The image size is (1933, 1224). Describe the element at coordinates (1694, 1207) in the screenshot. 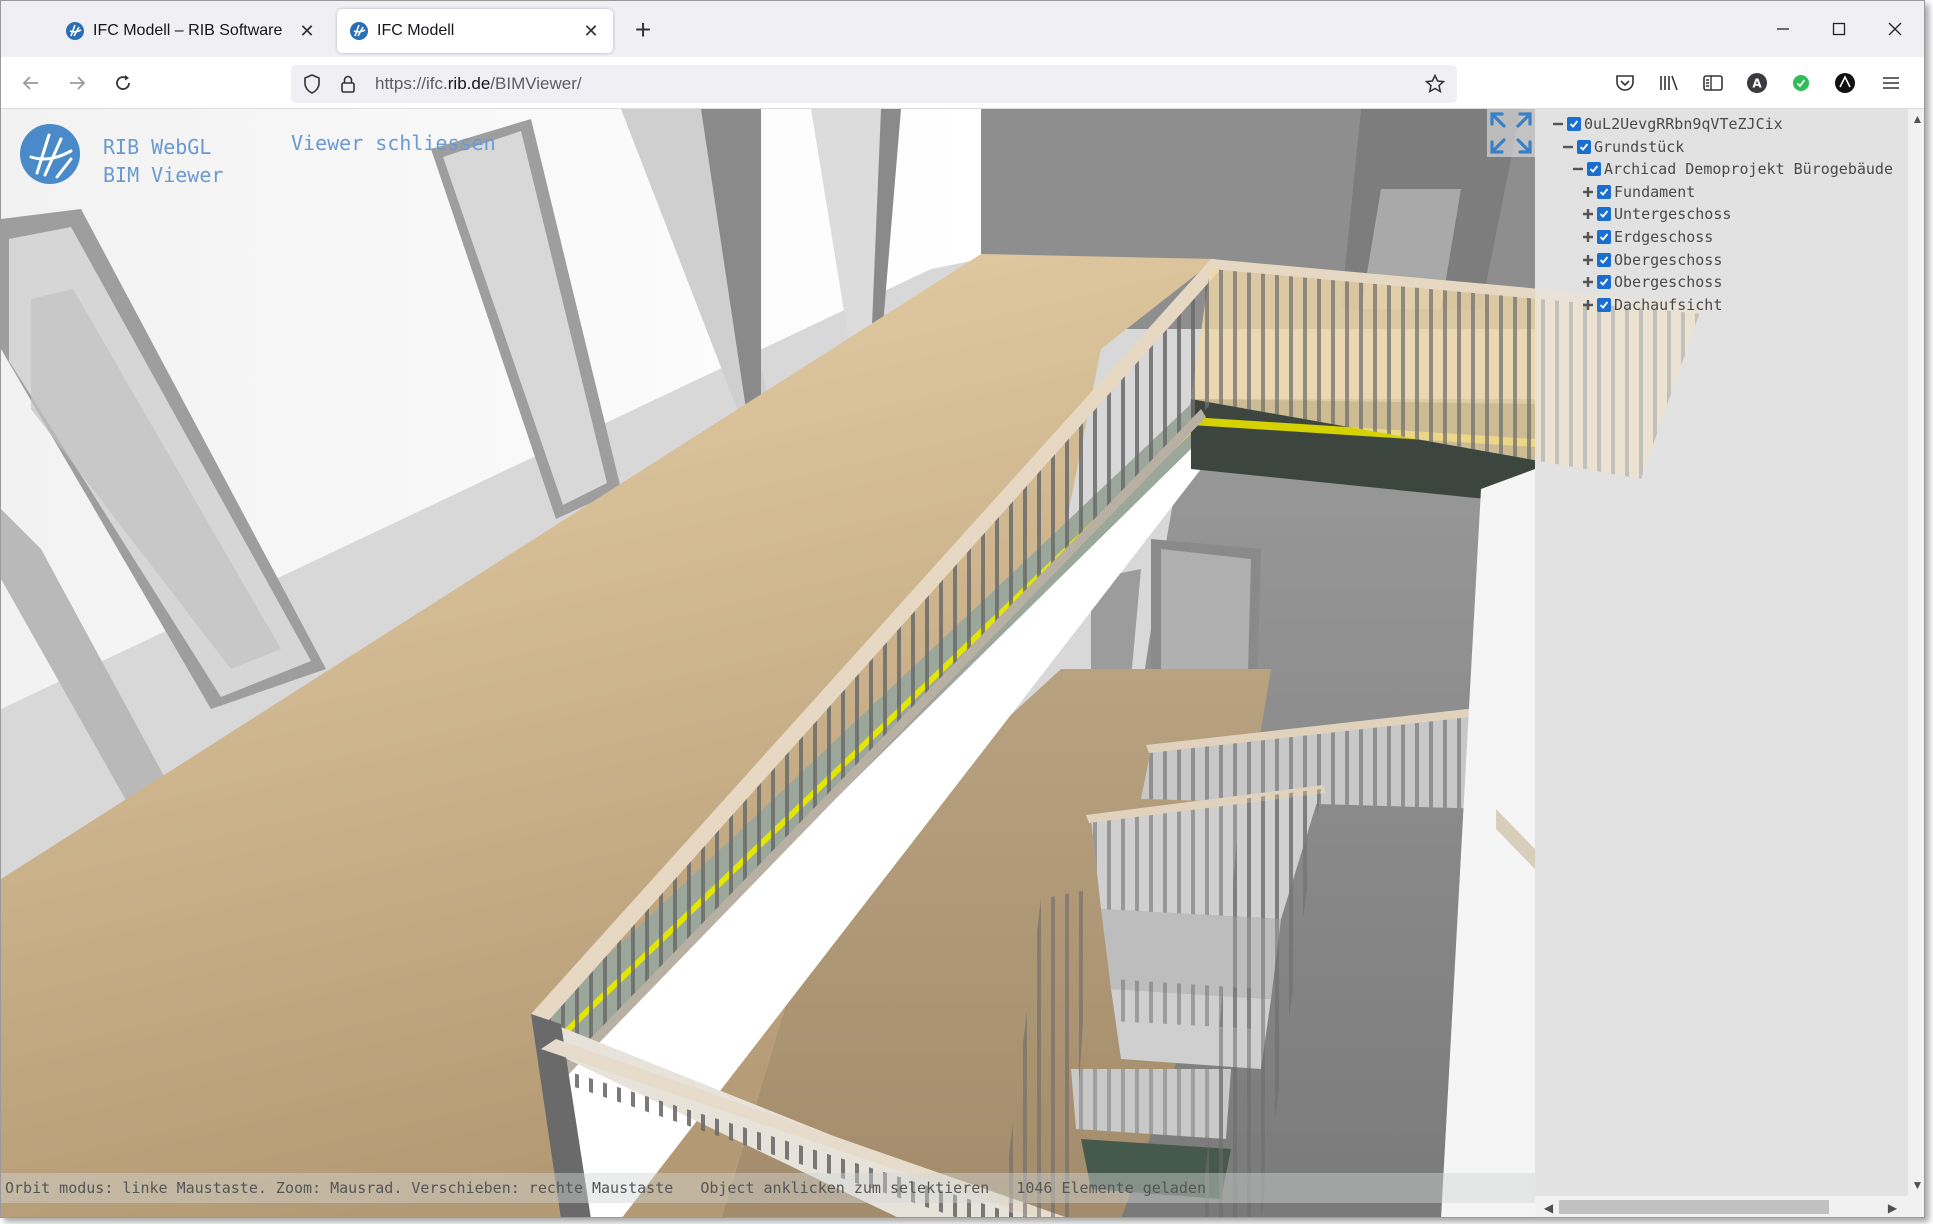

I see `scroll-thumb` at that location.